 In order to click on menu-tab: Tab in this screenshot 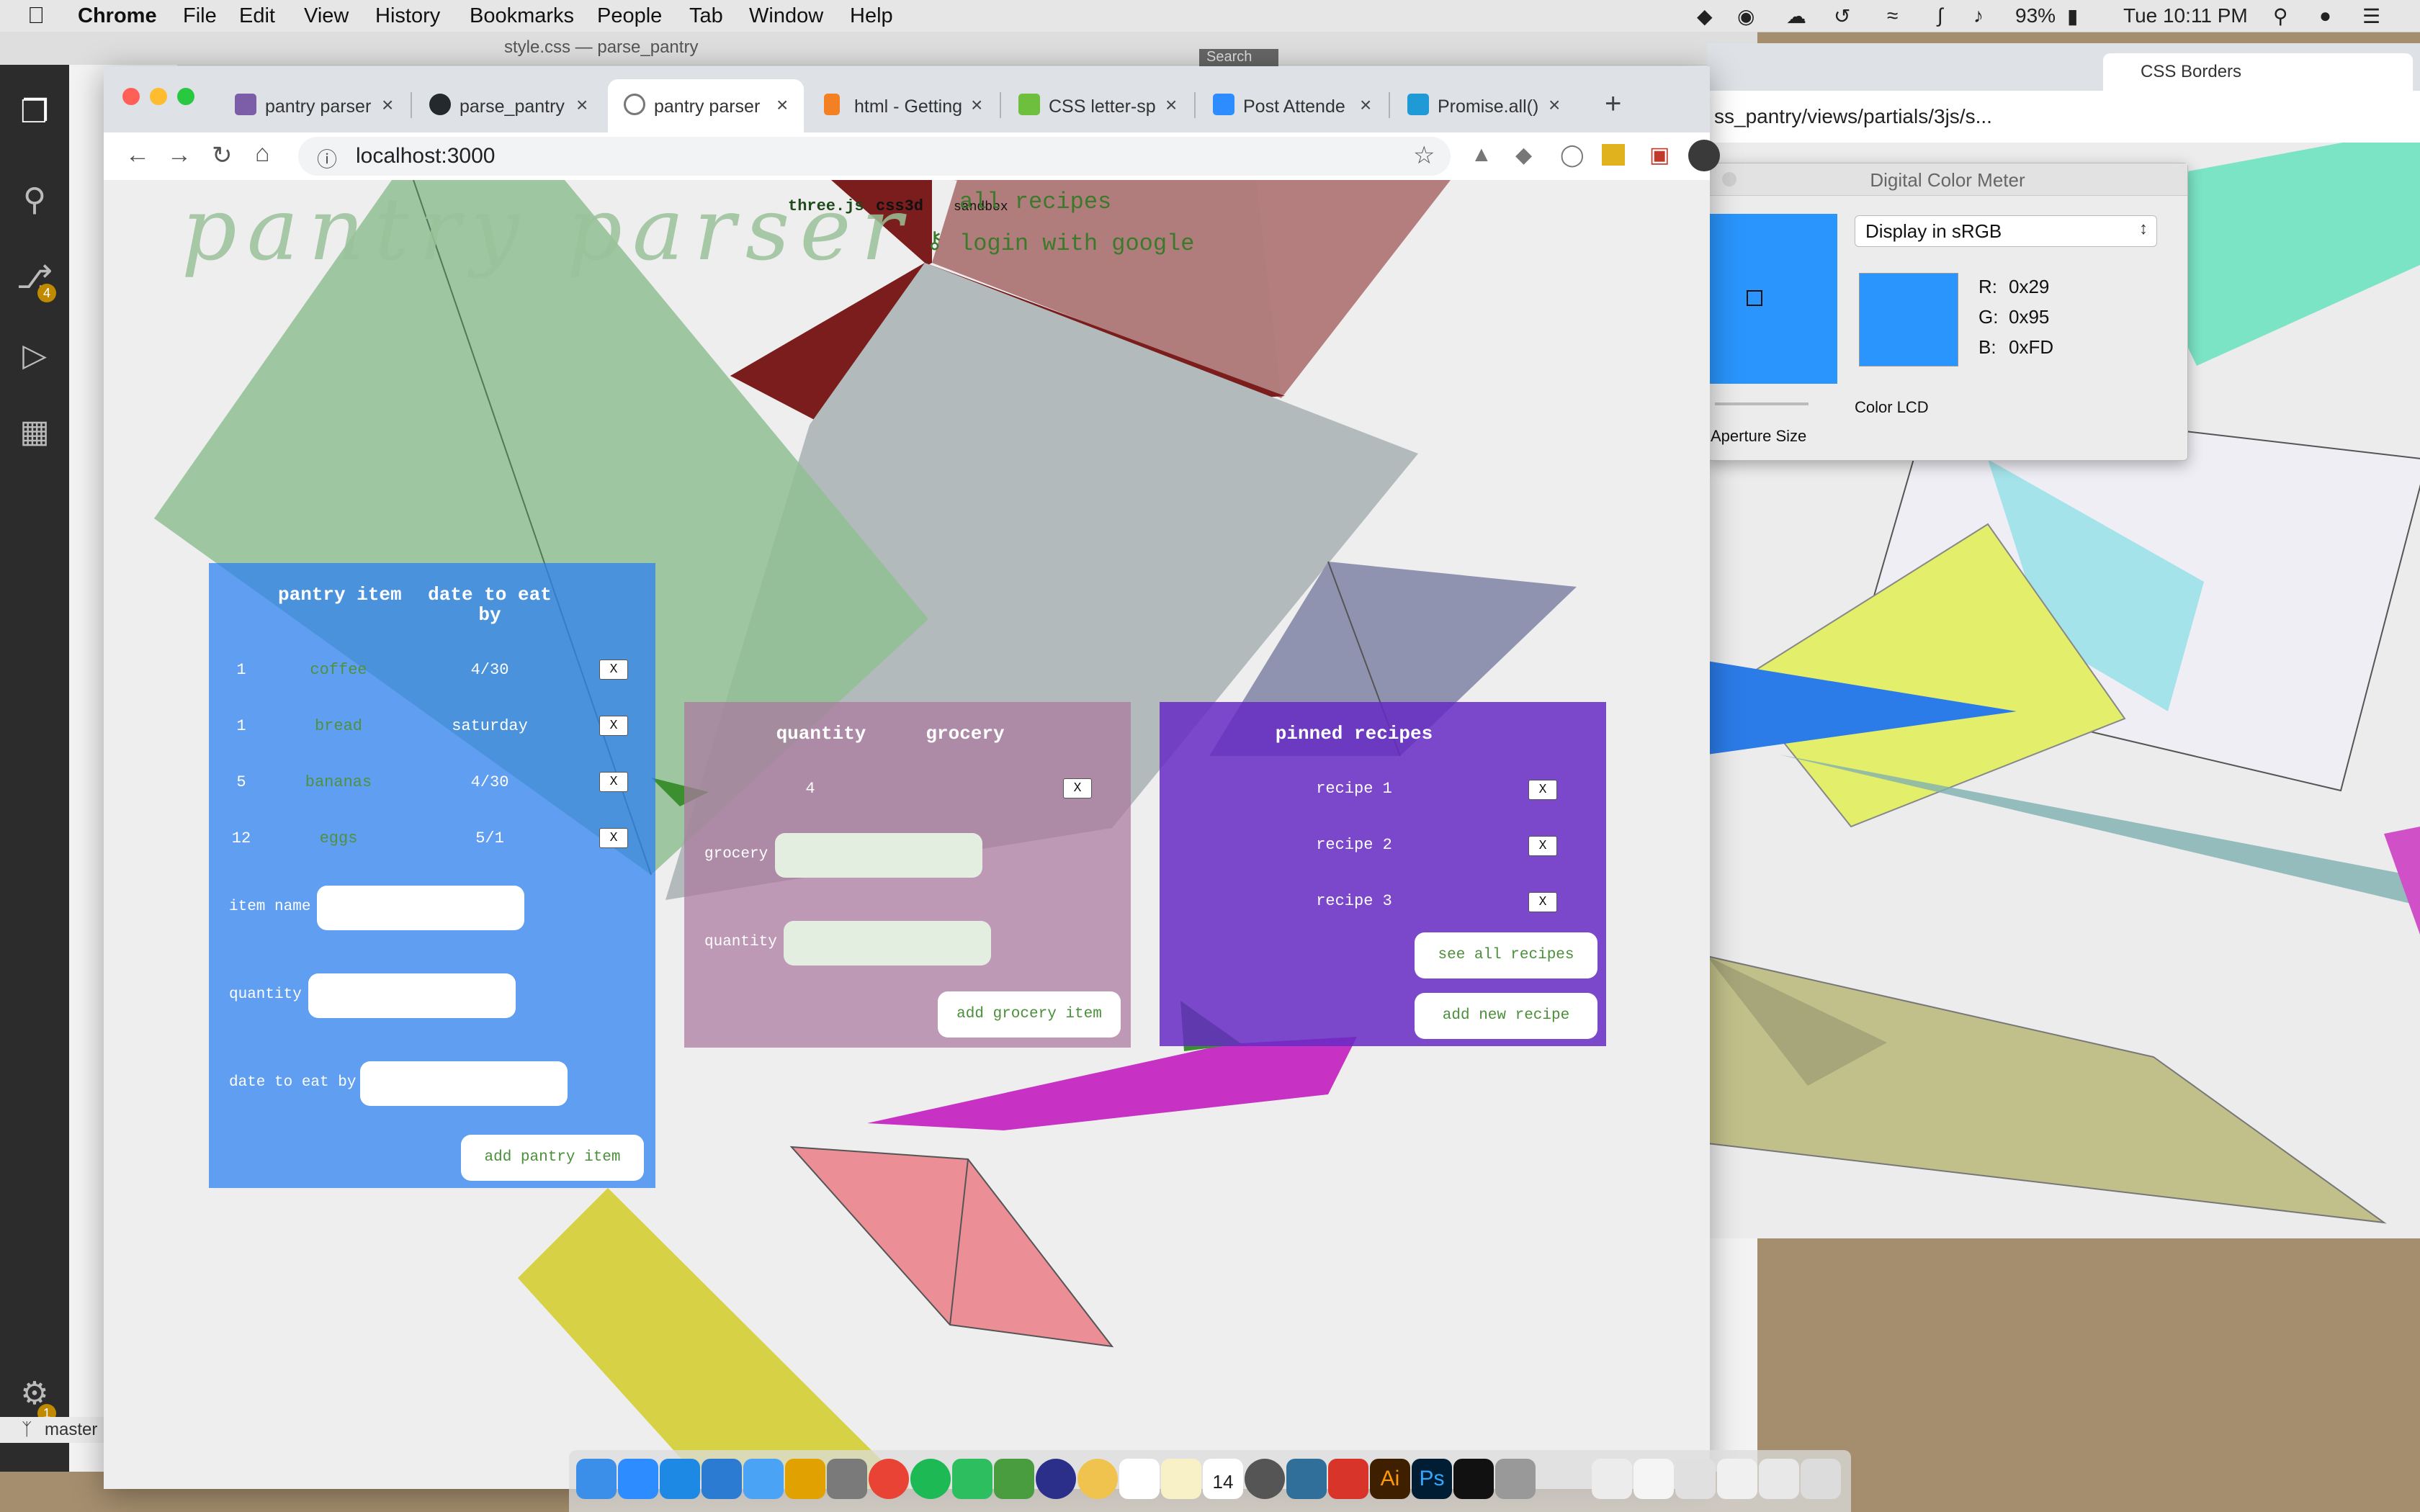, I will do `click(706, 16)`.